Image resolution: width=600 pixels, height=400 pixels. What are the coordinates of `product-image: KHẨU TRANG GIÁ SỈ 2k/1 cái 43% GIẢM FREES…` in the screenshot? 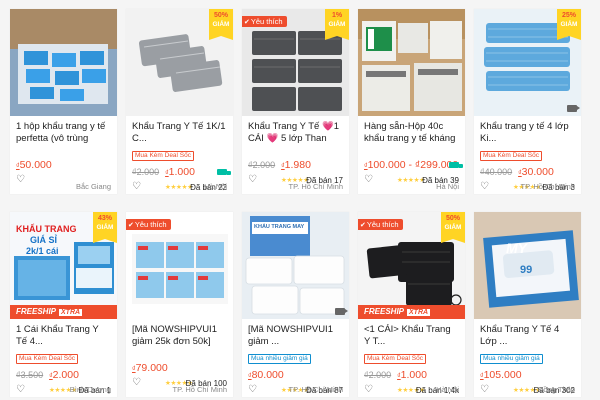 It's located at (63, 265).